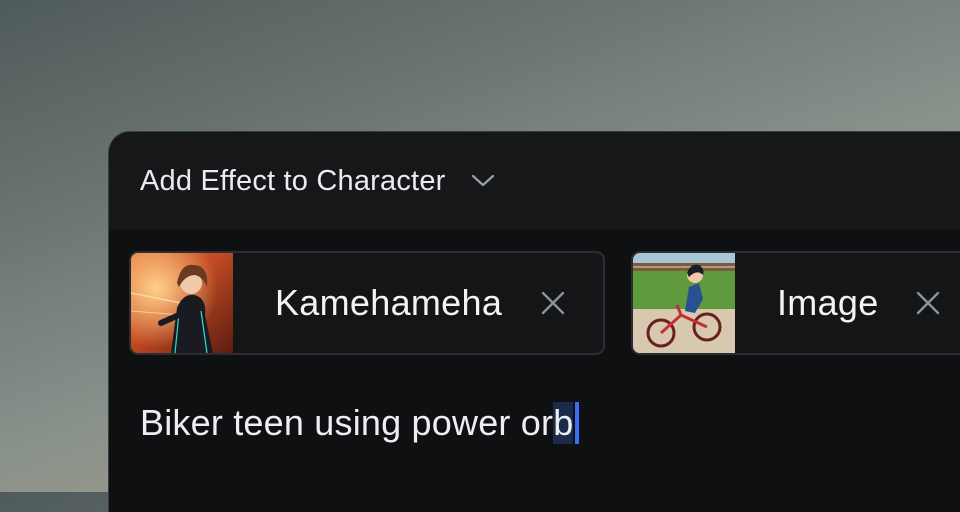 This screenshot has width=960, height=512. I want to click on mode-title: Add Effect to Character, so click(293, 181).